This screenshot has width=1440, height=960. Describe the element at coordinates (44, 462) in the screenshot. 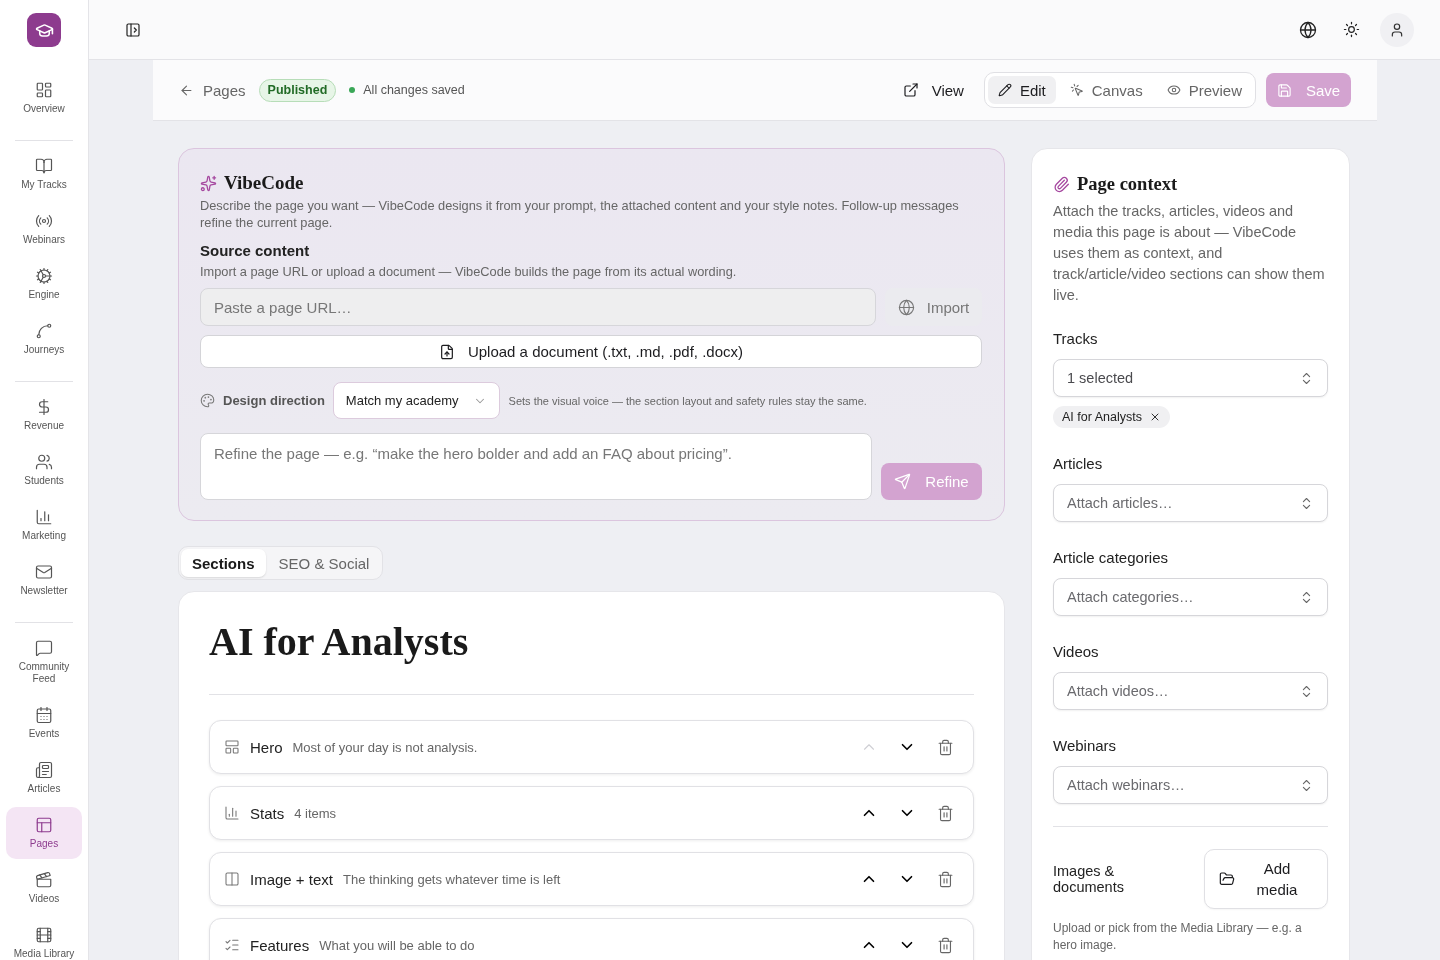

I see `users-icon` at that location.